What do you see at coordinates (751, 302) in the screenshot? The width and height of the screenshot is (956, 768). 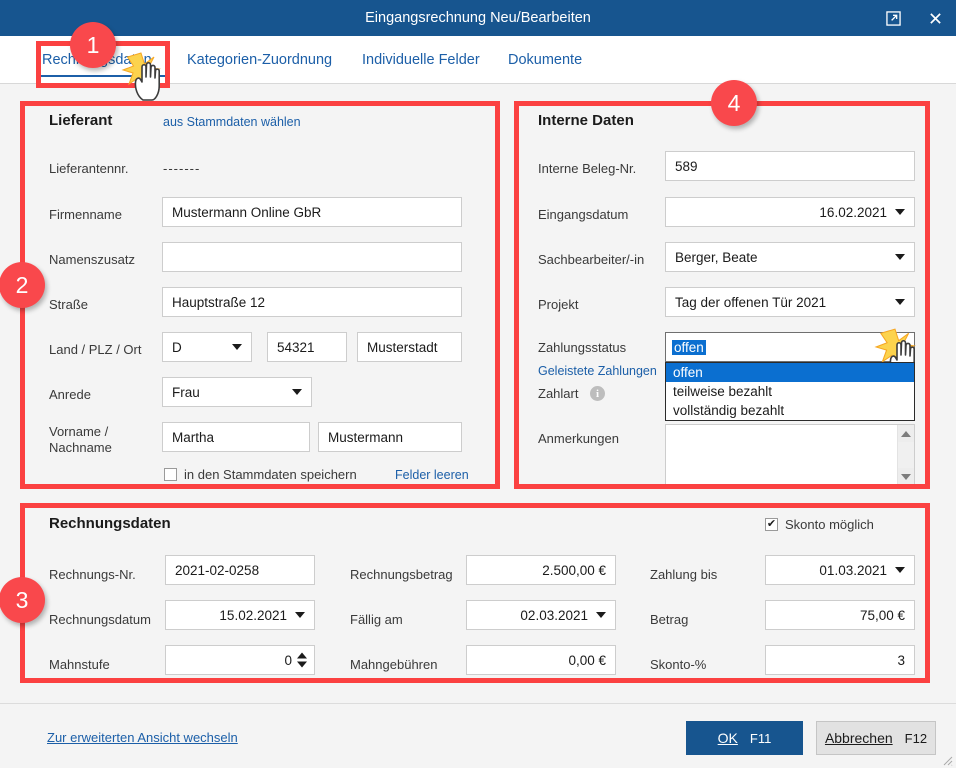 I see `project-value: Tag der offenen Tür 2021` at bounding box center [751, 302].